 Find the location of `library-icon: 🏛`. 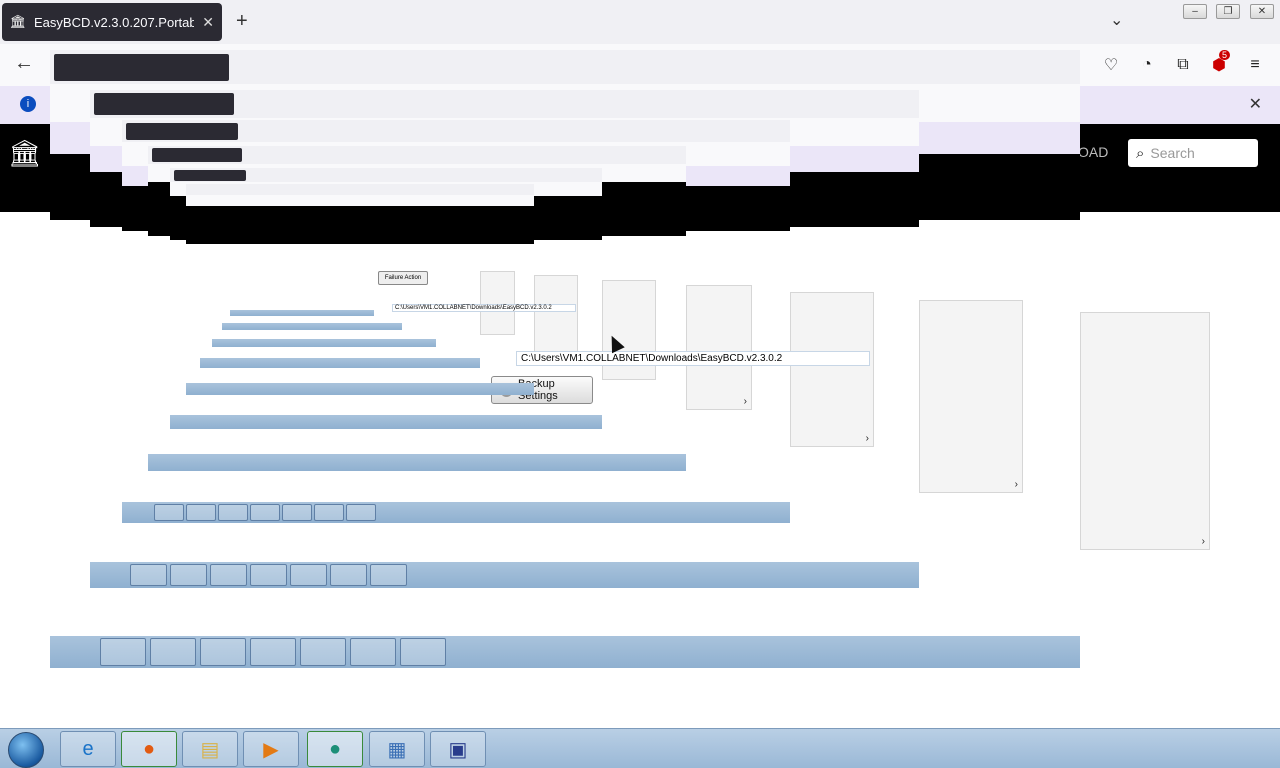

library-icon: 🏛 is located at coordinates (18, 21).